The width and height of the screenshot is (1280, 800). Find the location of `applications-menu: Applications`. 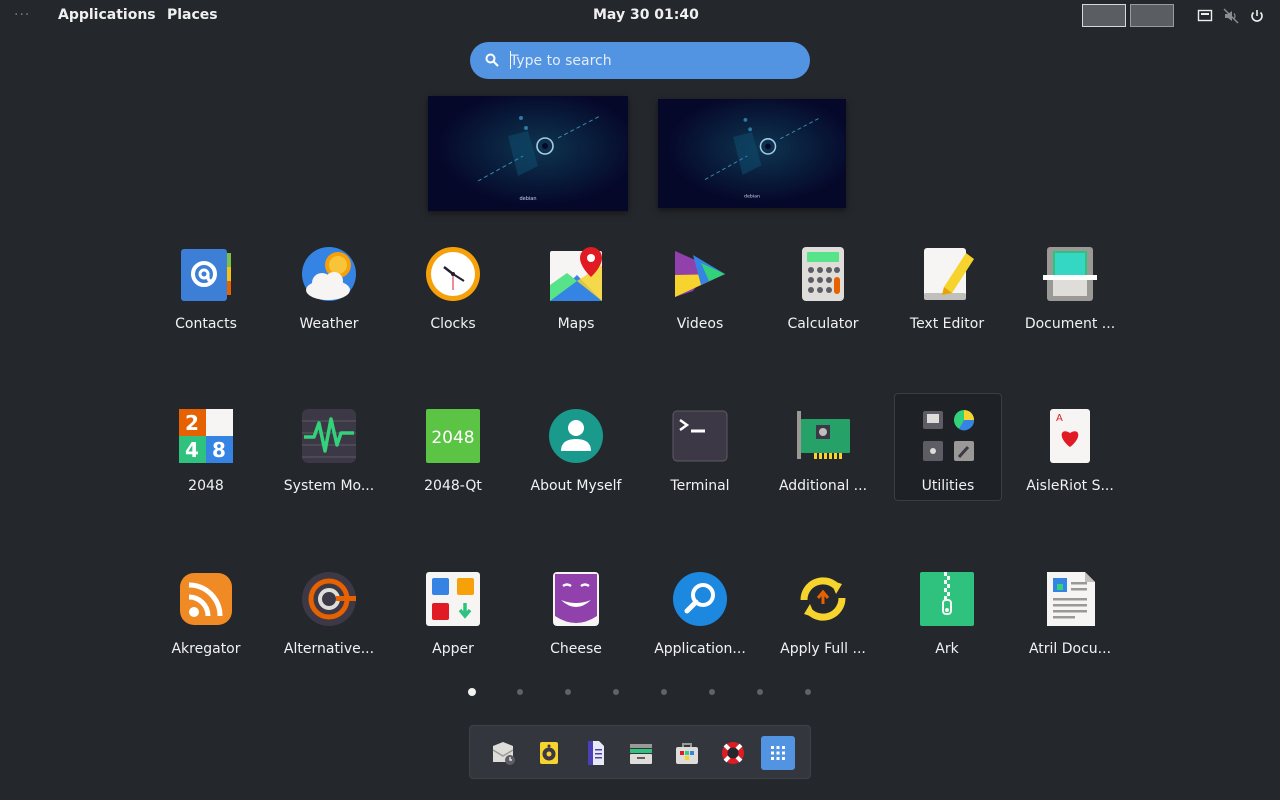

applications-menu: Applications is located at coordinates (107, 15).